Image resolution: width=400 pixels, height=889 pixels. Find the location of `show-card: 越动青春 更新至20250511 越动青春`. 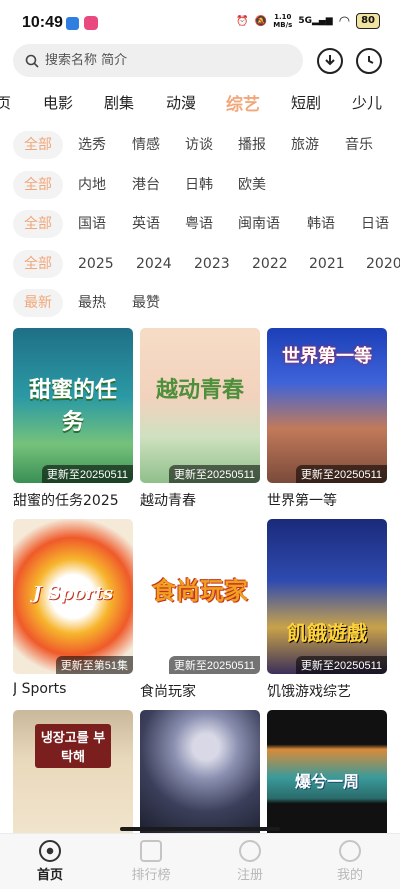

show-card: 越动青春 更新至20250511 越动青春 is located at coordinates (200, 419).